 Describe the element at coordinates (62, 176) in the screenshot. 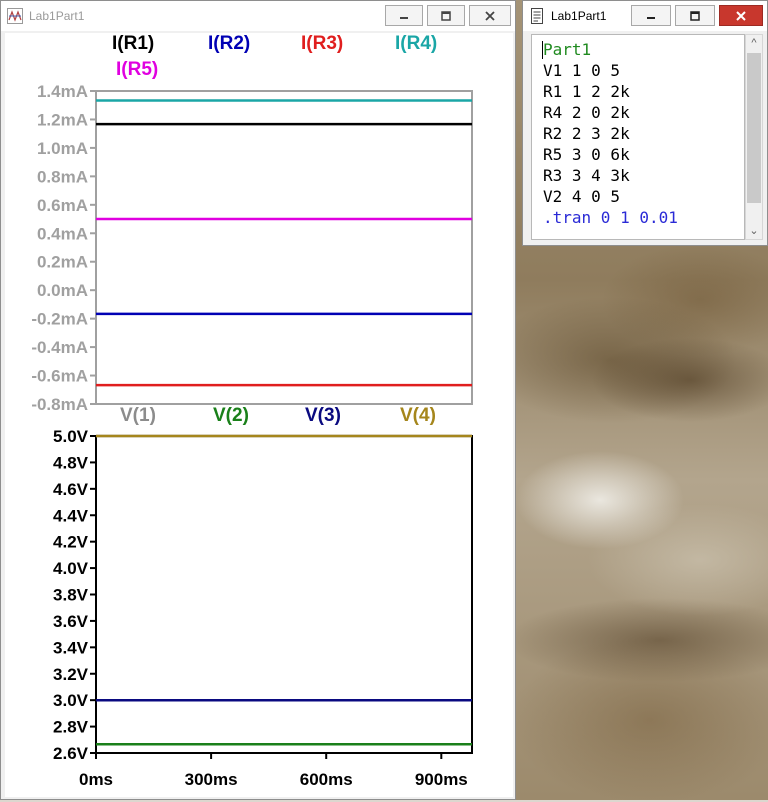

I see `y-tick-label: 0.8mA` at that location.